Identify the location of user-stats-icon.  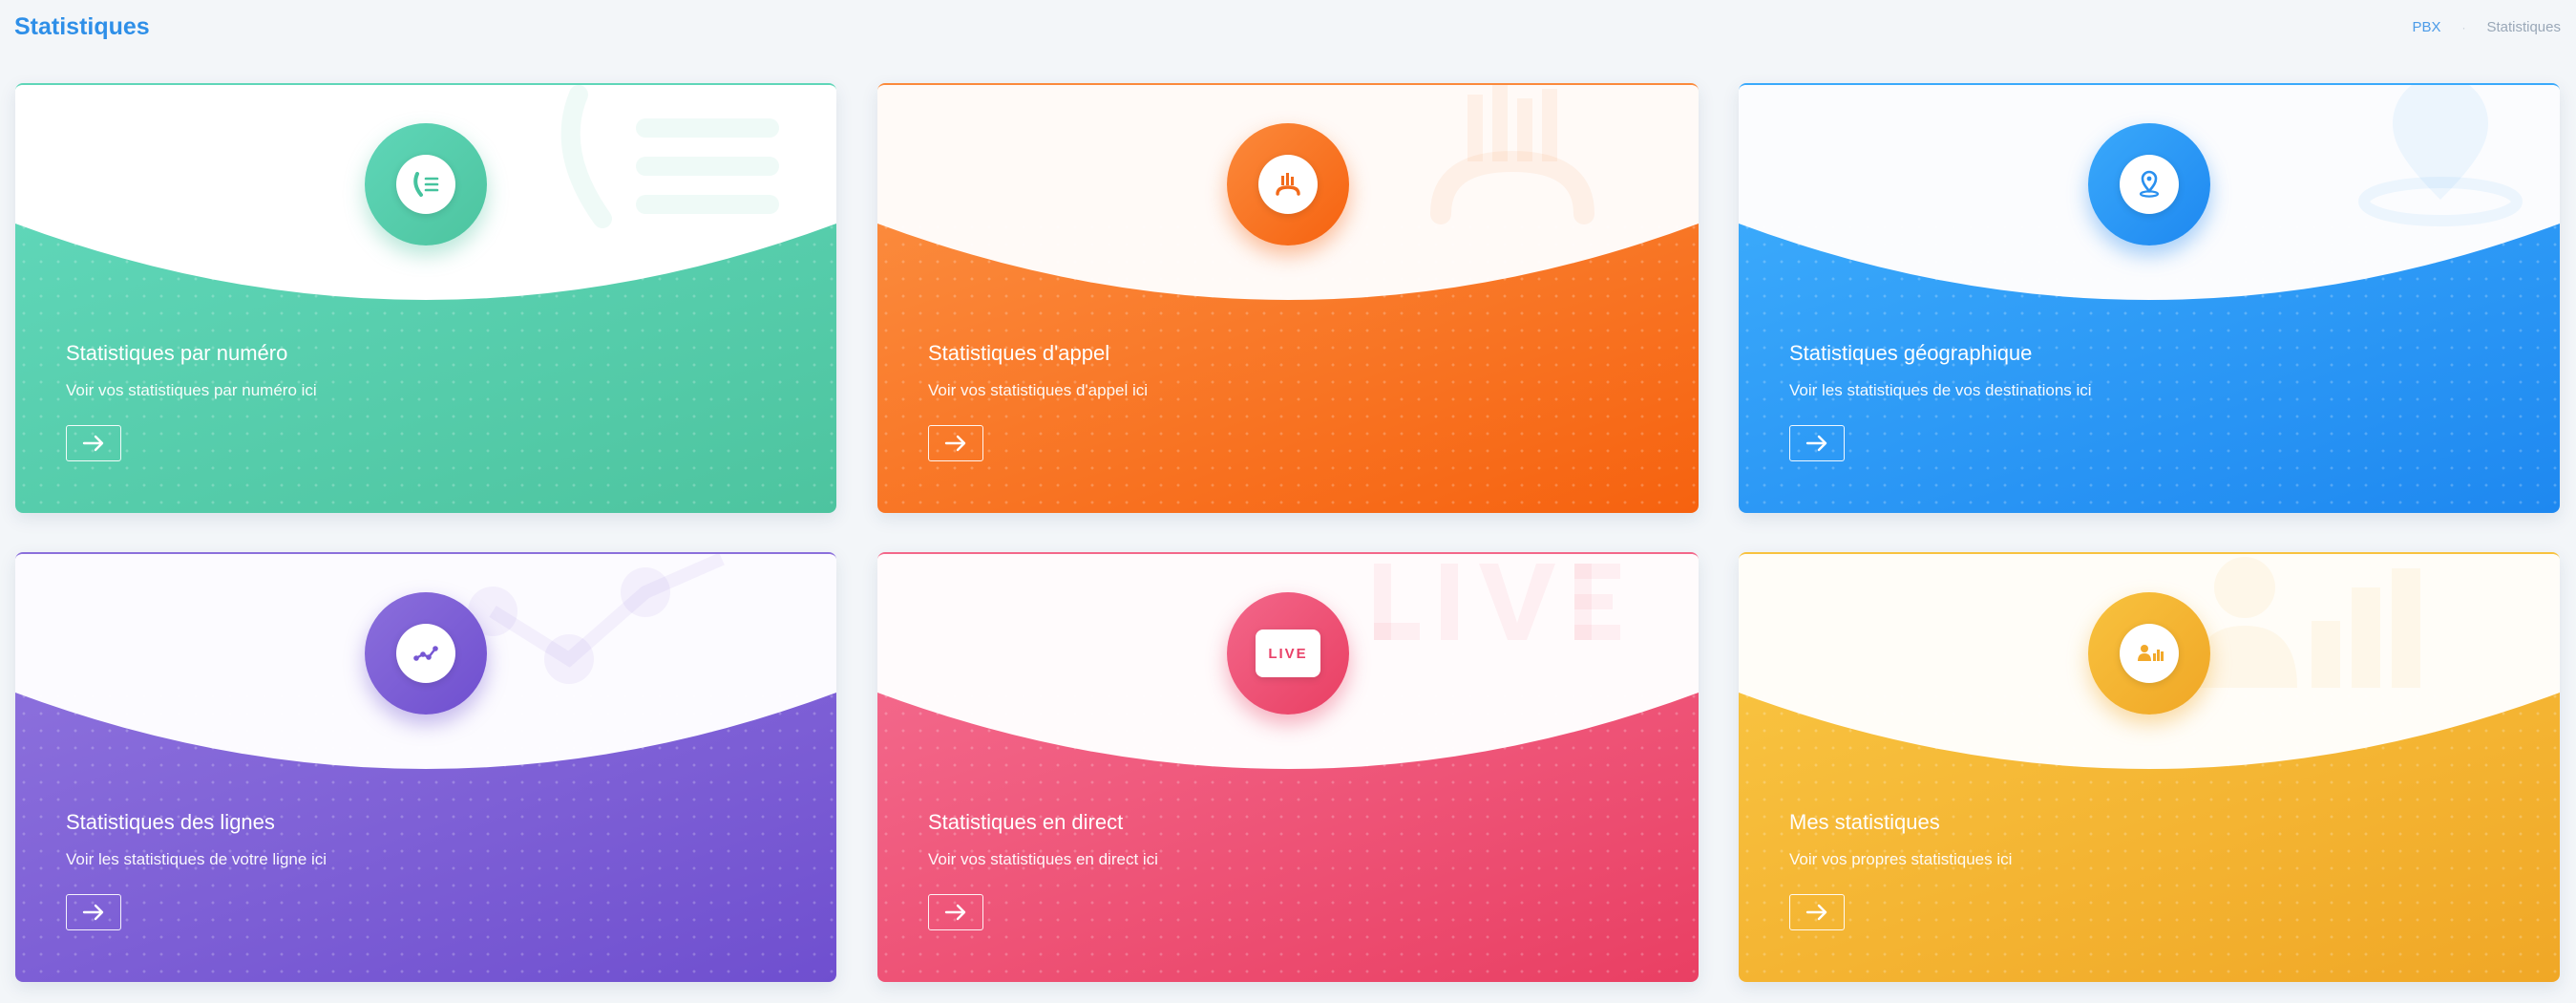
(2151, 653).